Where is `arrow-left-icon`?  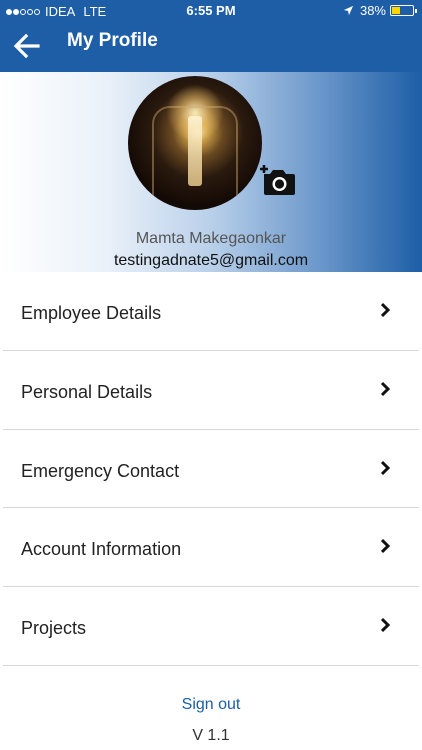 arrow-left-icon is located at coordinates (26, 46).